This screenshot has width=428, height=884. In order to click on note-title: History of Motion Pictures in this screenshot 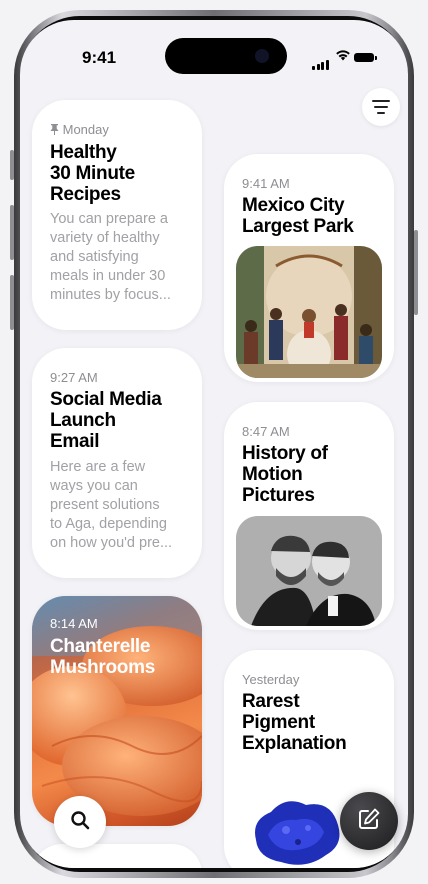, I will do `click(285, 474)`.